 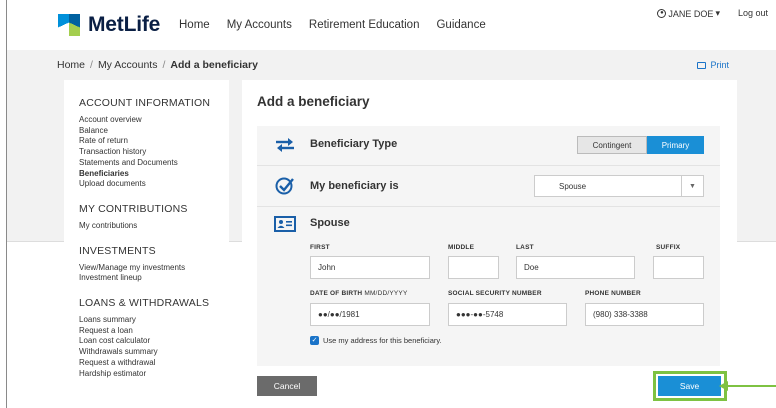 What do you see at coordinates (154, 341) in the screenshot?
I see `sidebar-item-loan-calculator: Loan cost calculator` at bounding box center [154, 341].